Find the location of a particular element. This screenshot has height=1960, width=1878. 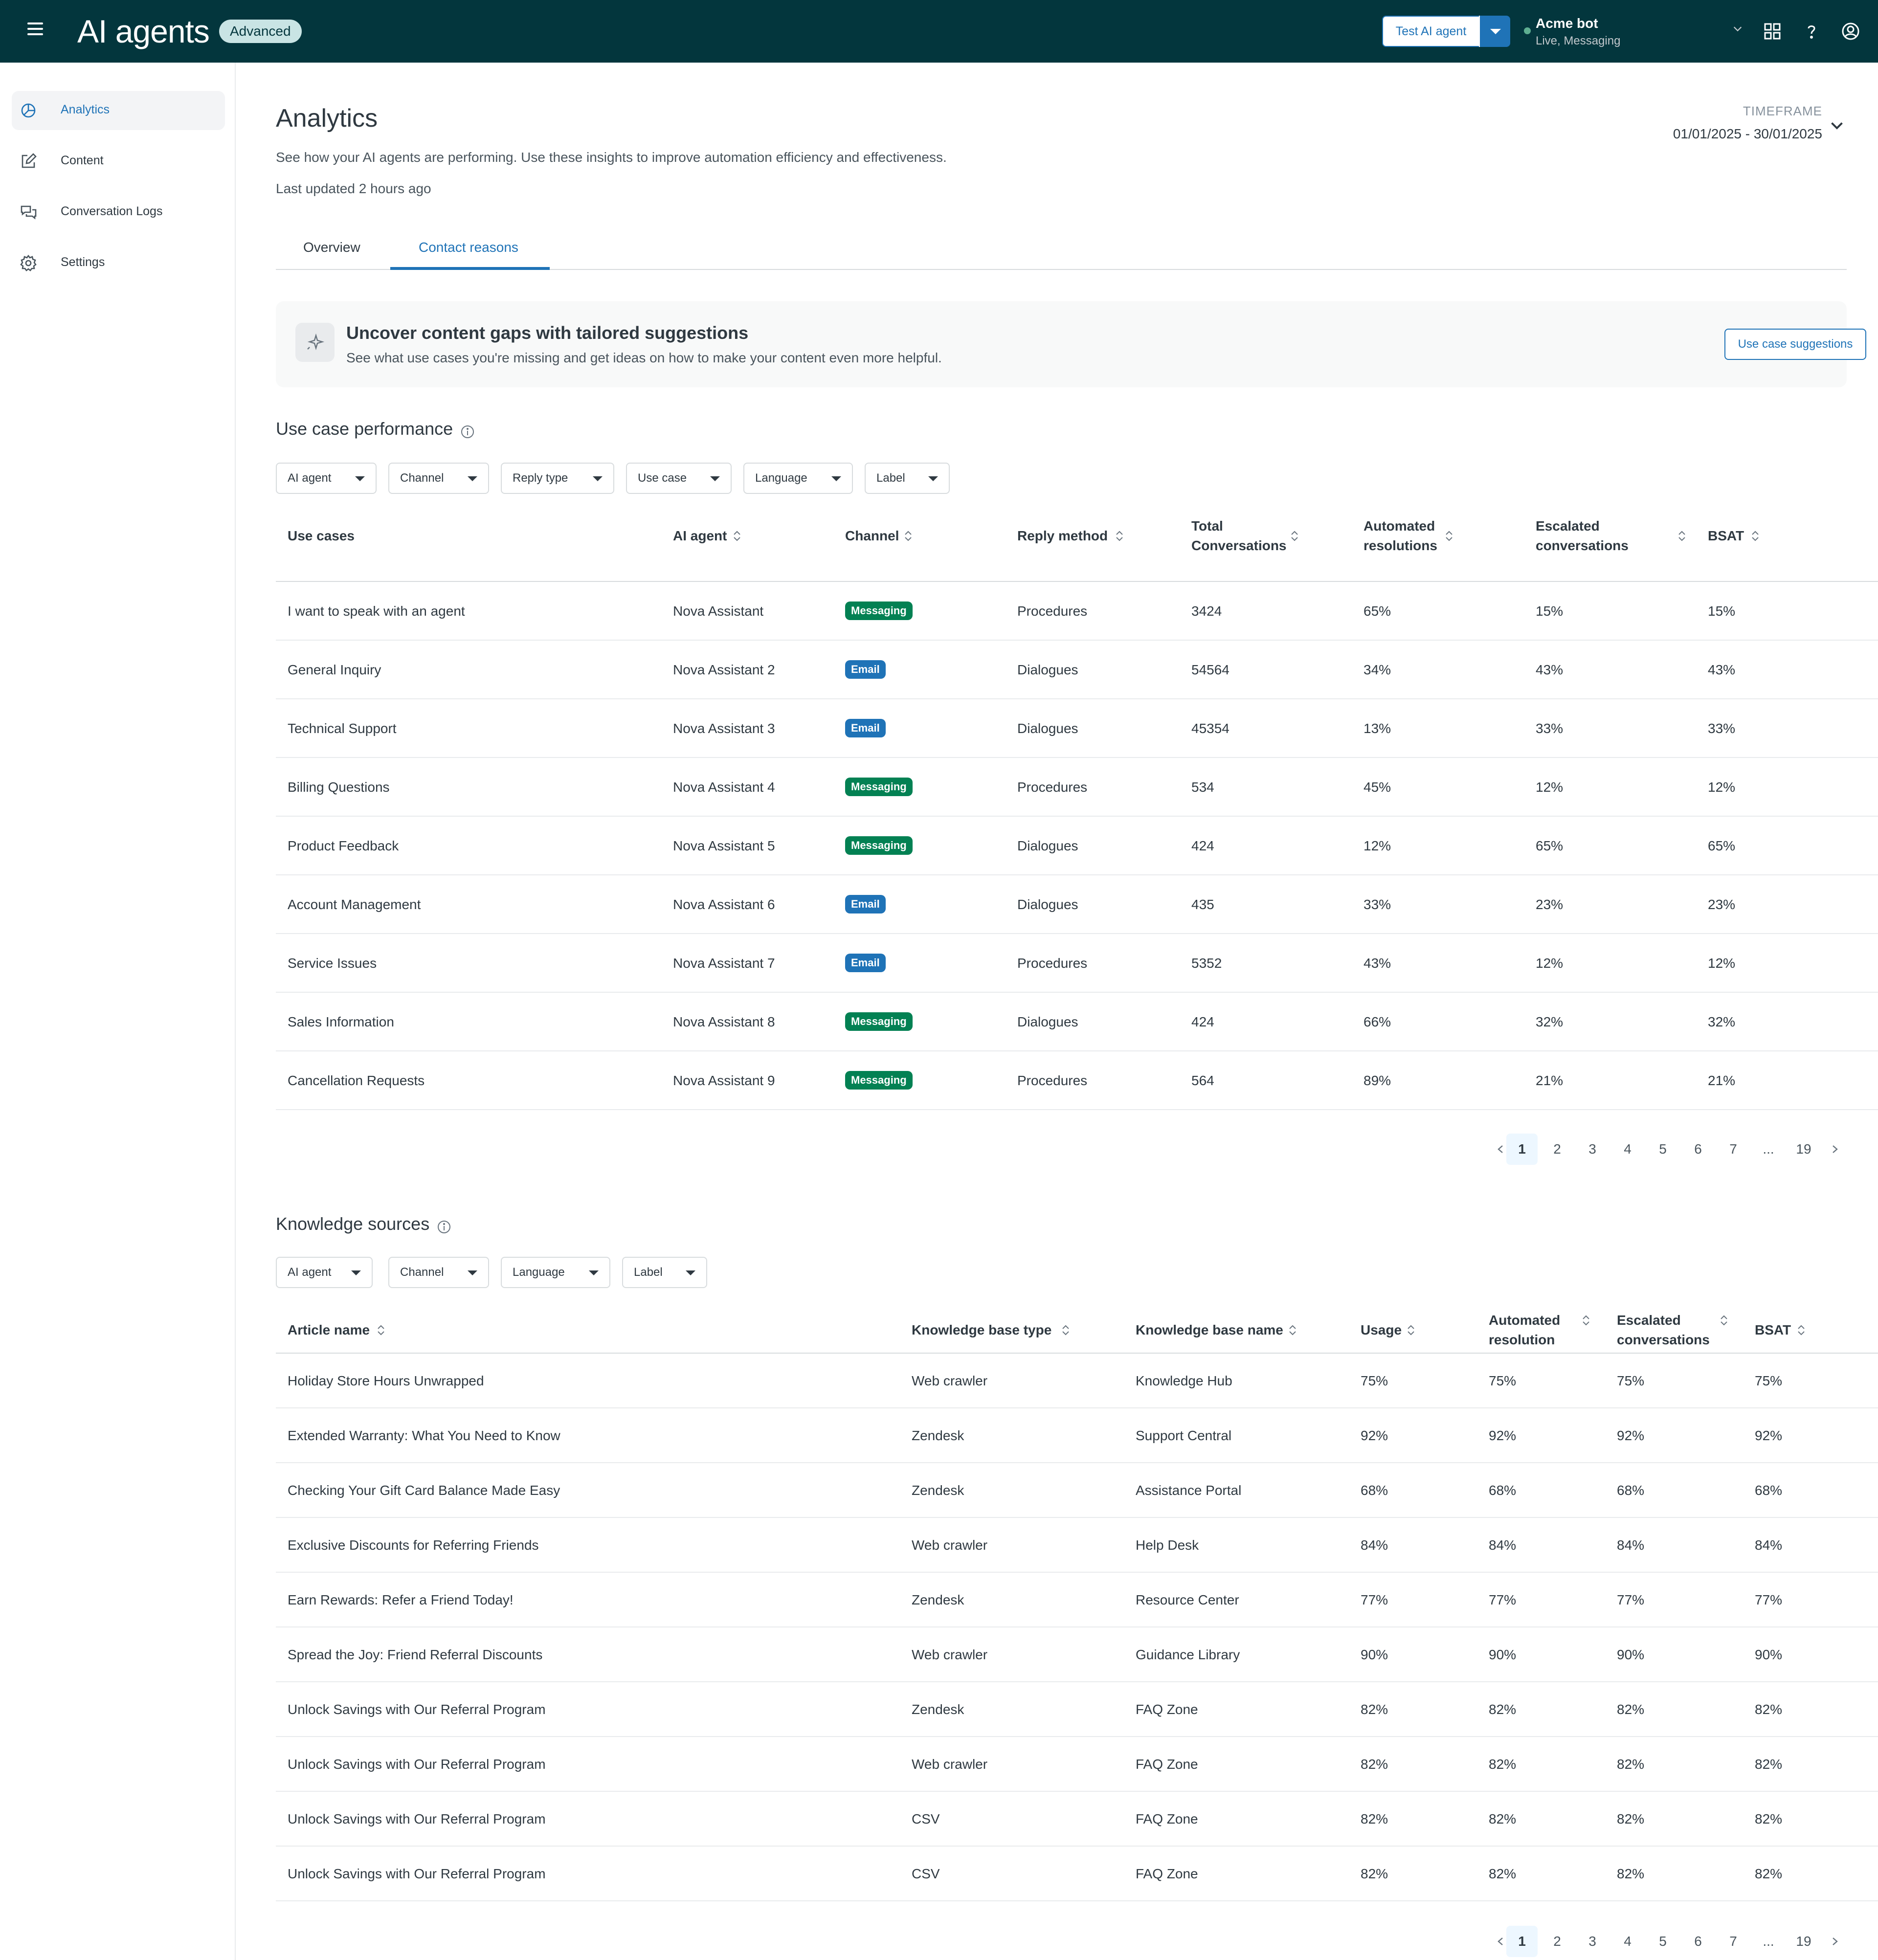

help-icon is located at coordinates (1811, 31).